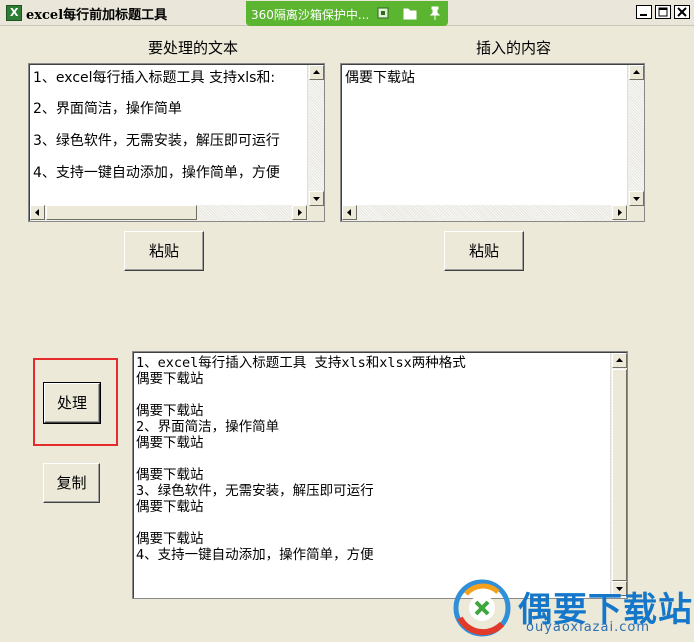 The image size is (694, 642). I want to click on close-icon, so click(682, 12).